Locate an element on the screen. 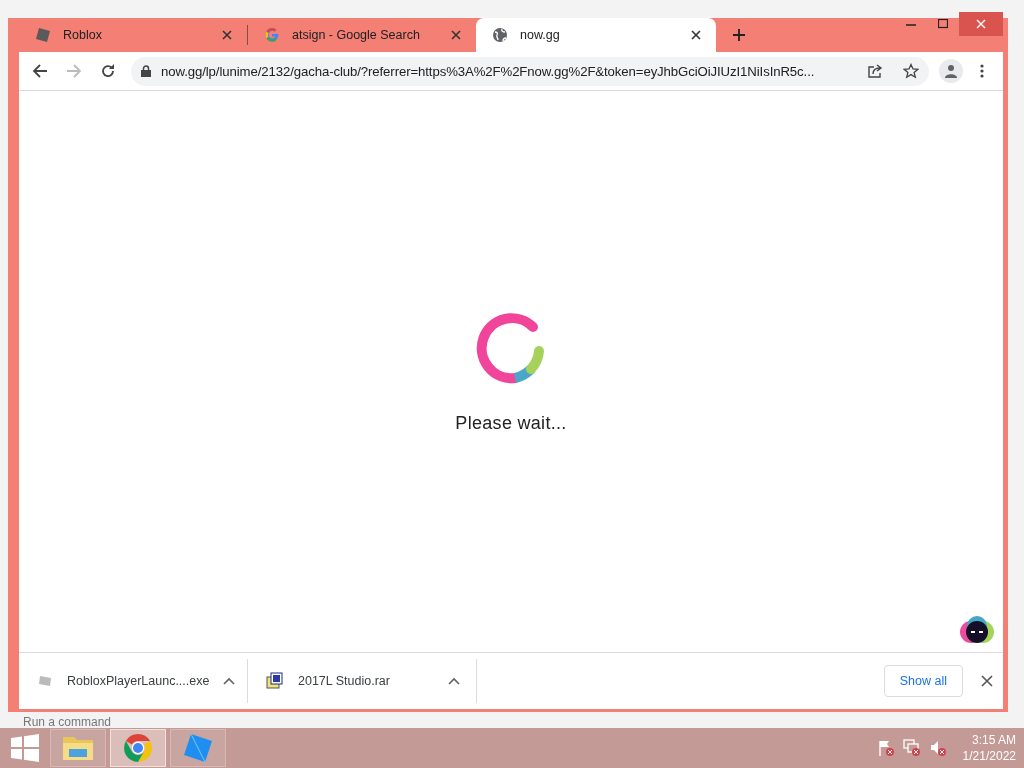 Image resolution: width=1024 pixels, height=768 pixels. download-filename: 2017L Studio.rar is located at coordinates (366, 681).